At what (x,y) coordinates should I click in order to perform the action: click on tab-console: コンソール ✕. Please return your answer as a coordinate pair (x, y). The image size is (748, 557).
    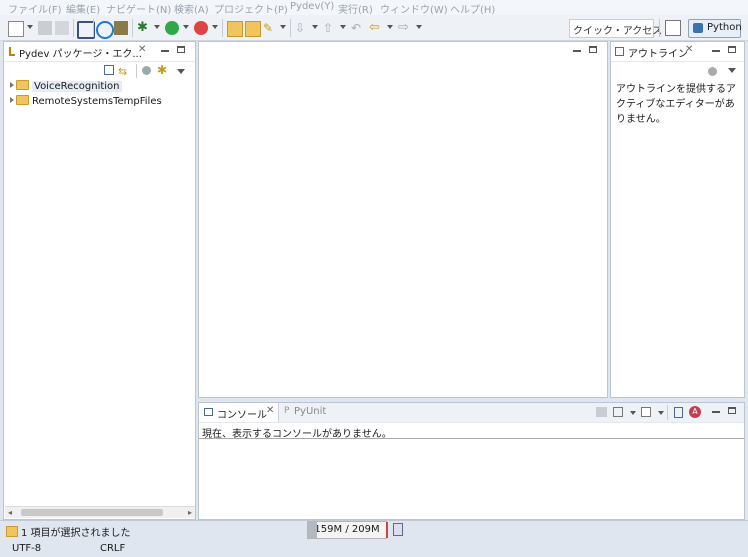
    Looking at the image, I should click on (239, 412).